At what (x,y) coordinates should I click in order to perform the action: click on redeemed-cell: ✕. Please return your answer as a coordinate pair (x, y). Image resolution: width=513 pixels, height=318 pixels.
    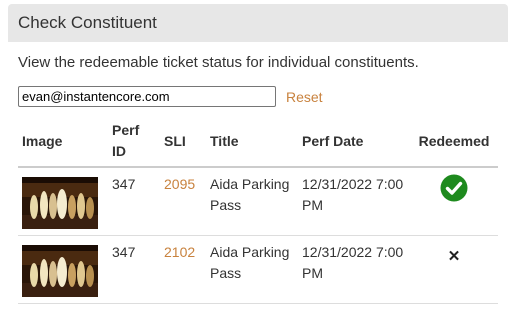
    Looking at the image, I should click on (454, 269).